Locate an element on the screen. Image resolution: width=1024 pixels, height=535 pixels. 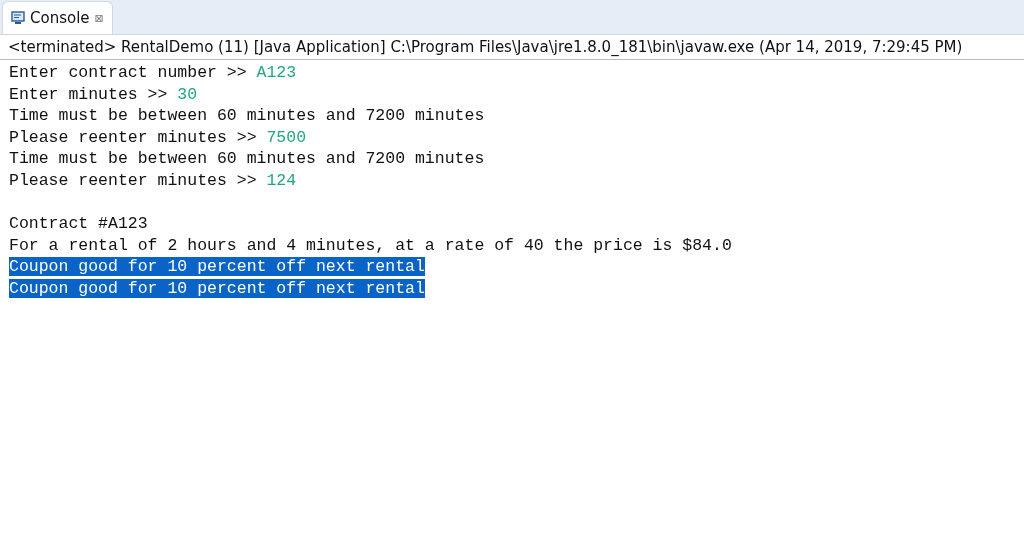
console-line: Please reenter minutes >> 124 is located at coordinates (153, 180).